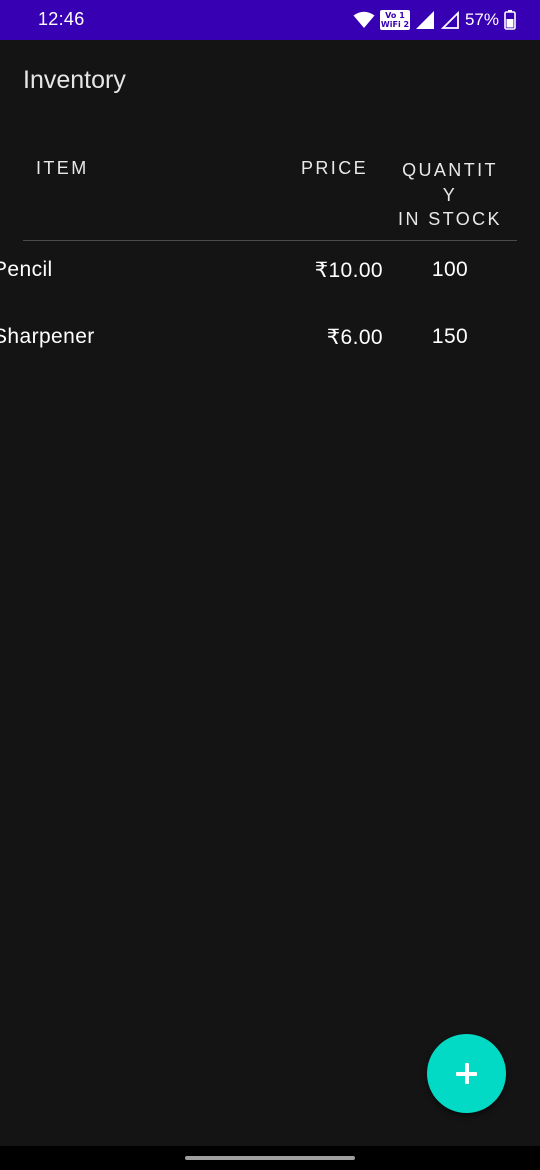 The height and width of the screenshot is (1170, 540). I want to click on column-header-quantity-line2: Y, so click(450, 194).